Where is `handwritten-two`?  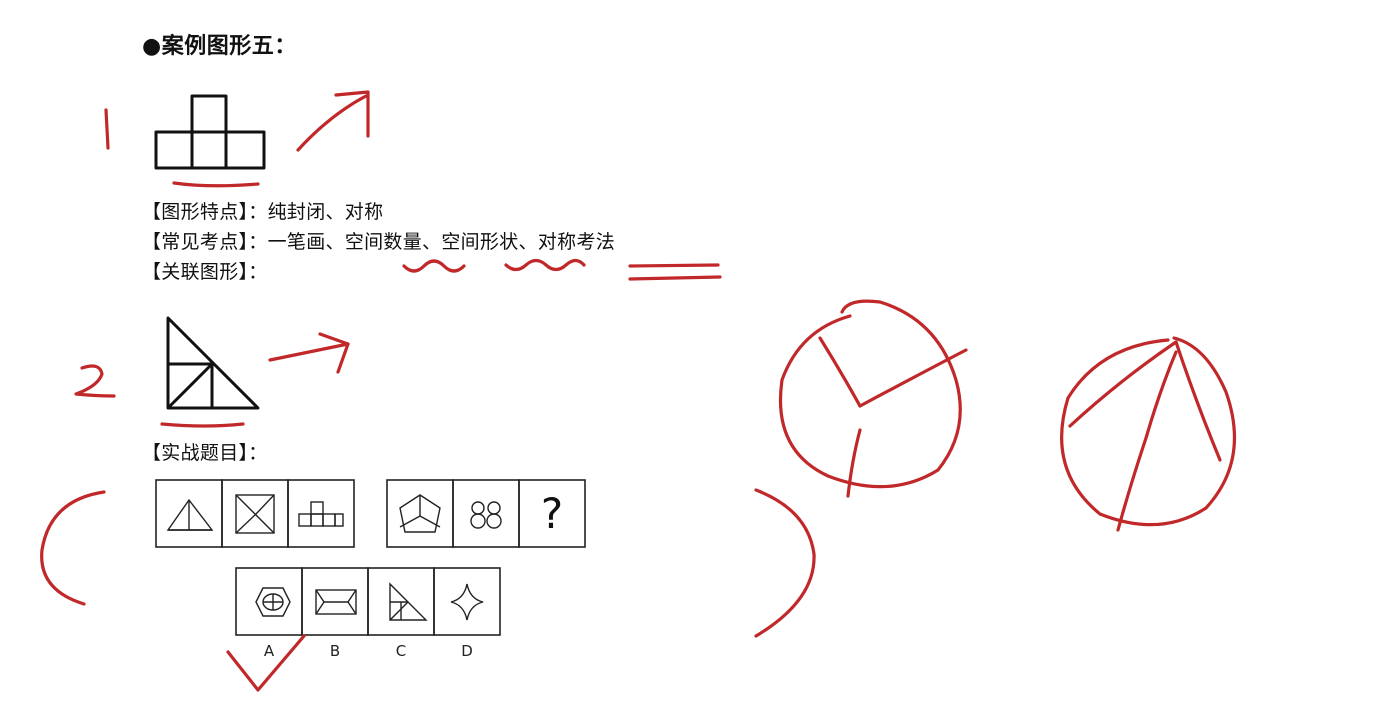
handwritten-two is located at coordinates (95, 381).